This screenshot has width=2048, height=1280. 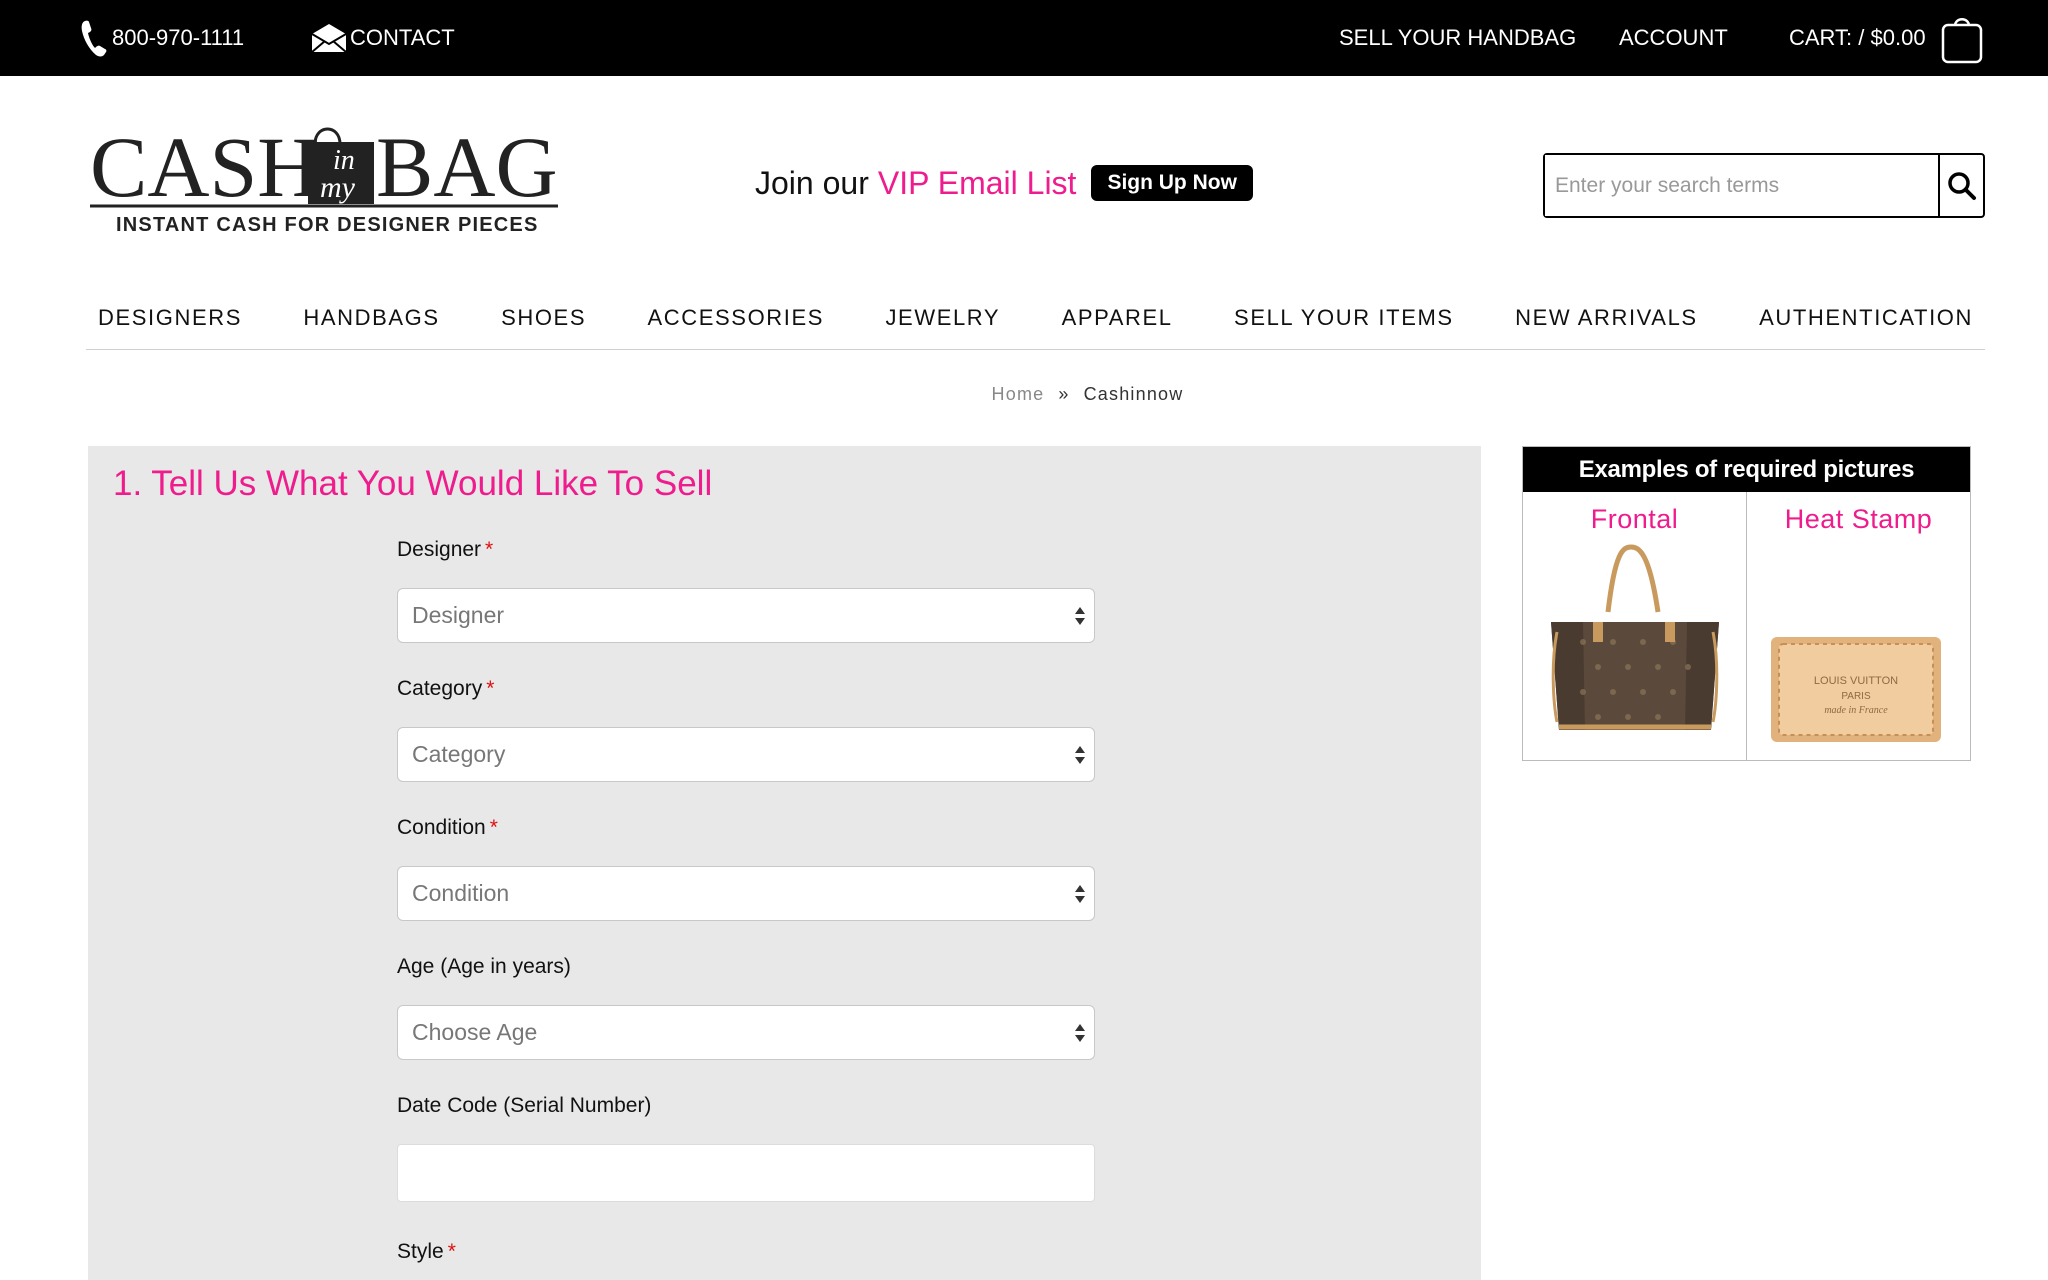 What do you see at coordinates (458, 615) in the screenshot?
I see `designer-select-value: Designer` at bounding box center [458, 615].